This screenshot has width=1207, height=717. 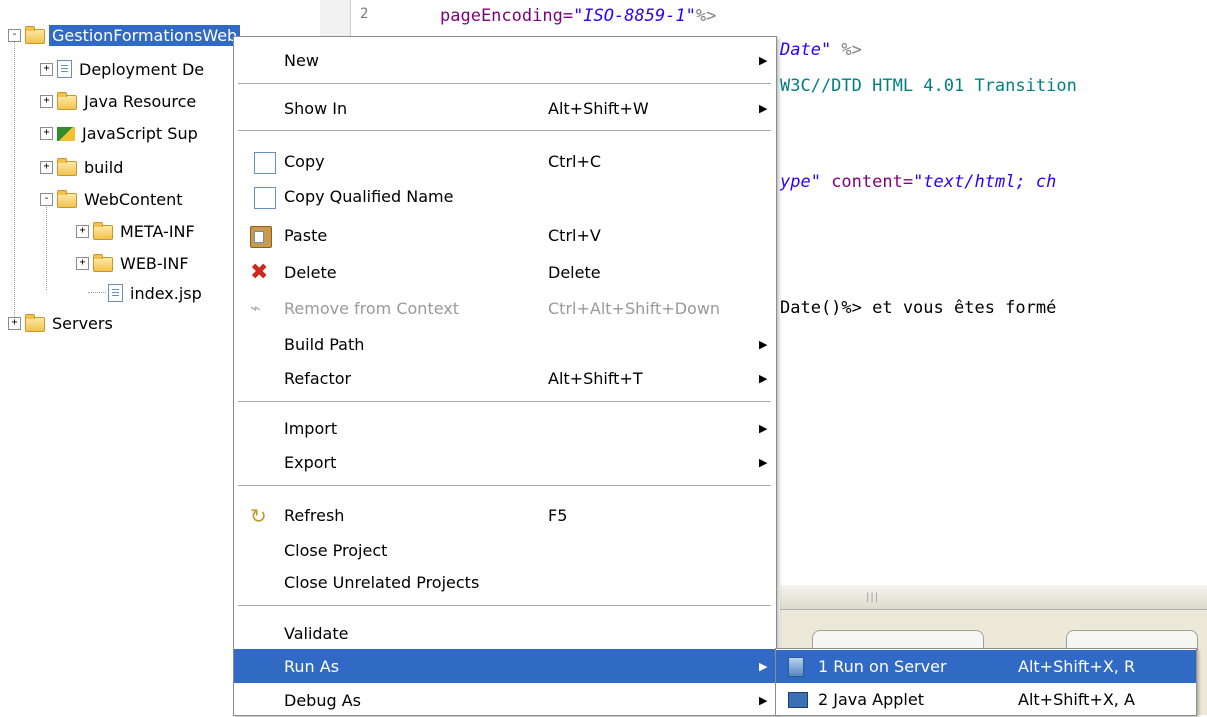 I want to click on menu-item-close-unrelated-projects: Close Unrelated Projects, so click(x=505, y=582).